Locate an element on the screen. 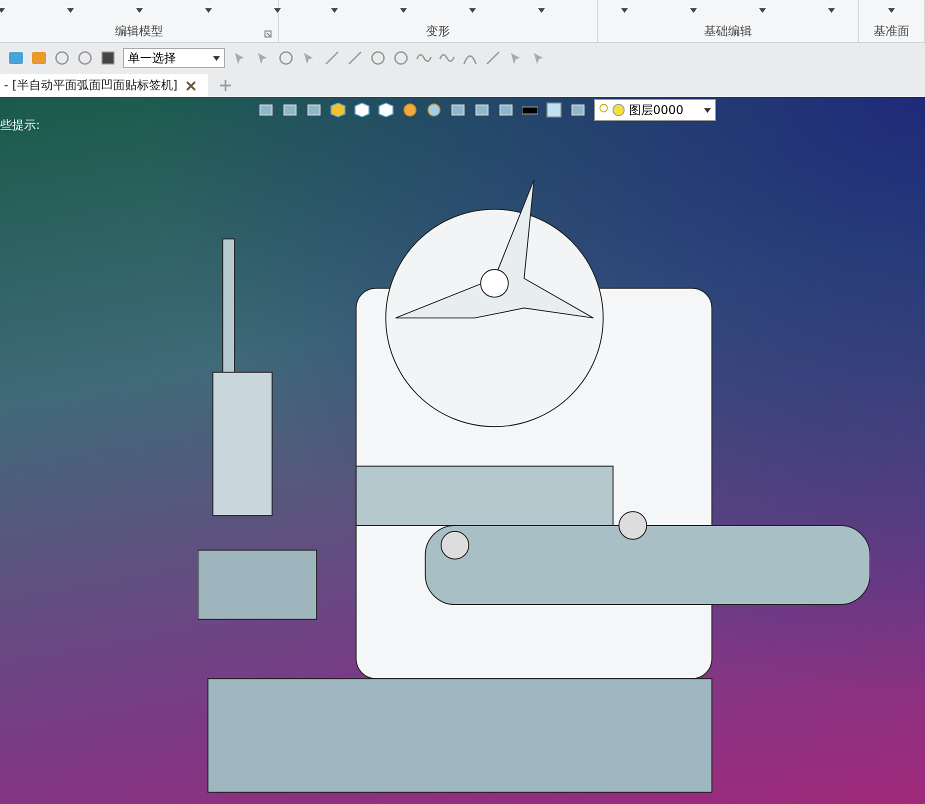 This screenshot has width=925, height=804. group-label: 编辑模型 is located at coordinates (139, 31).